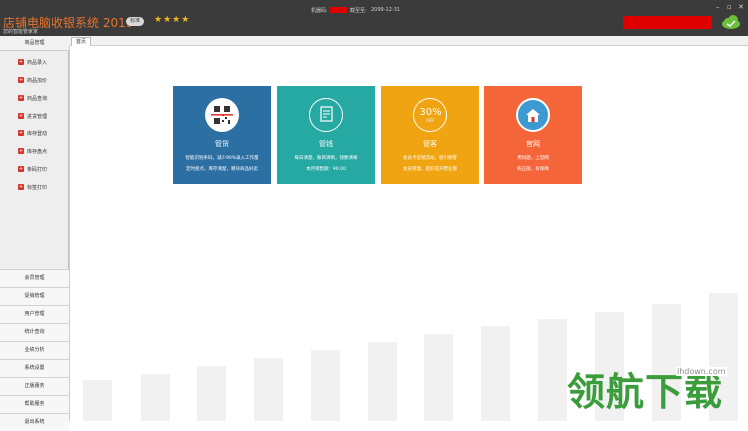 Image resolution: width=748 pixels, height=431 pixels. What do you see at coordinates (701, 371) in the screenshot?
I see `watermark-url: lhdown.com` at bounding box center [701, 371].